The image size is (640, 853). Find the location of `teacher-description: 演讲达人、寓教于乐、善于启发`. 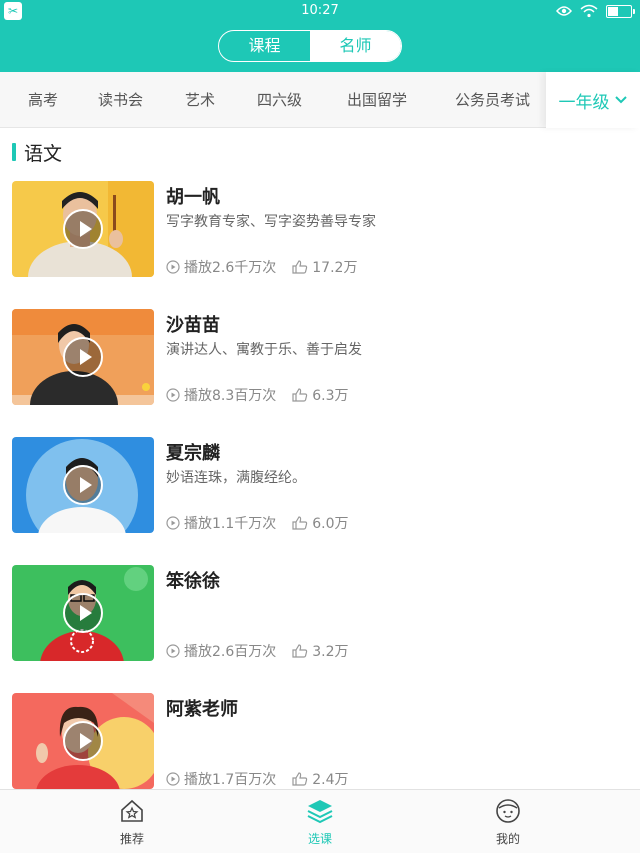

teacher-description: 演讲达人、寓教于乐、善于启发 is located at coordinates (264, 350).